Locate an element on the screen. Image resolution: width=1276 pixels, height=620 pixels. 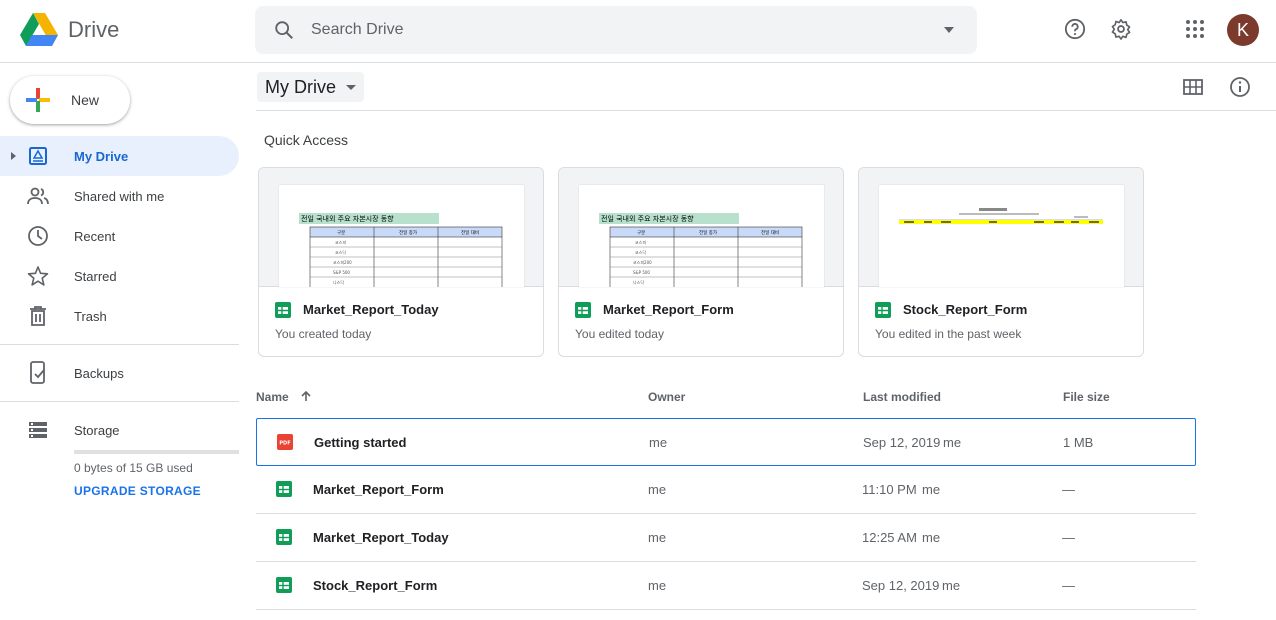
new-button-label: New is located at coordinates (85, 100).